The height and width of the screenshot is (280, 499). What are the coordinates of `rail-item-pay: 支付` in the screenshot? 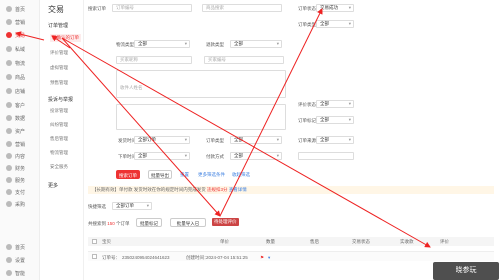 It's located at (15, 192).